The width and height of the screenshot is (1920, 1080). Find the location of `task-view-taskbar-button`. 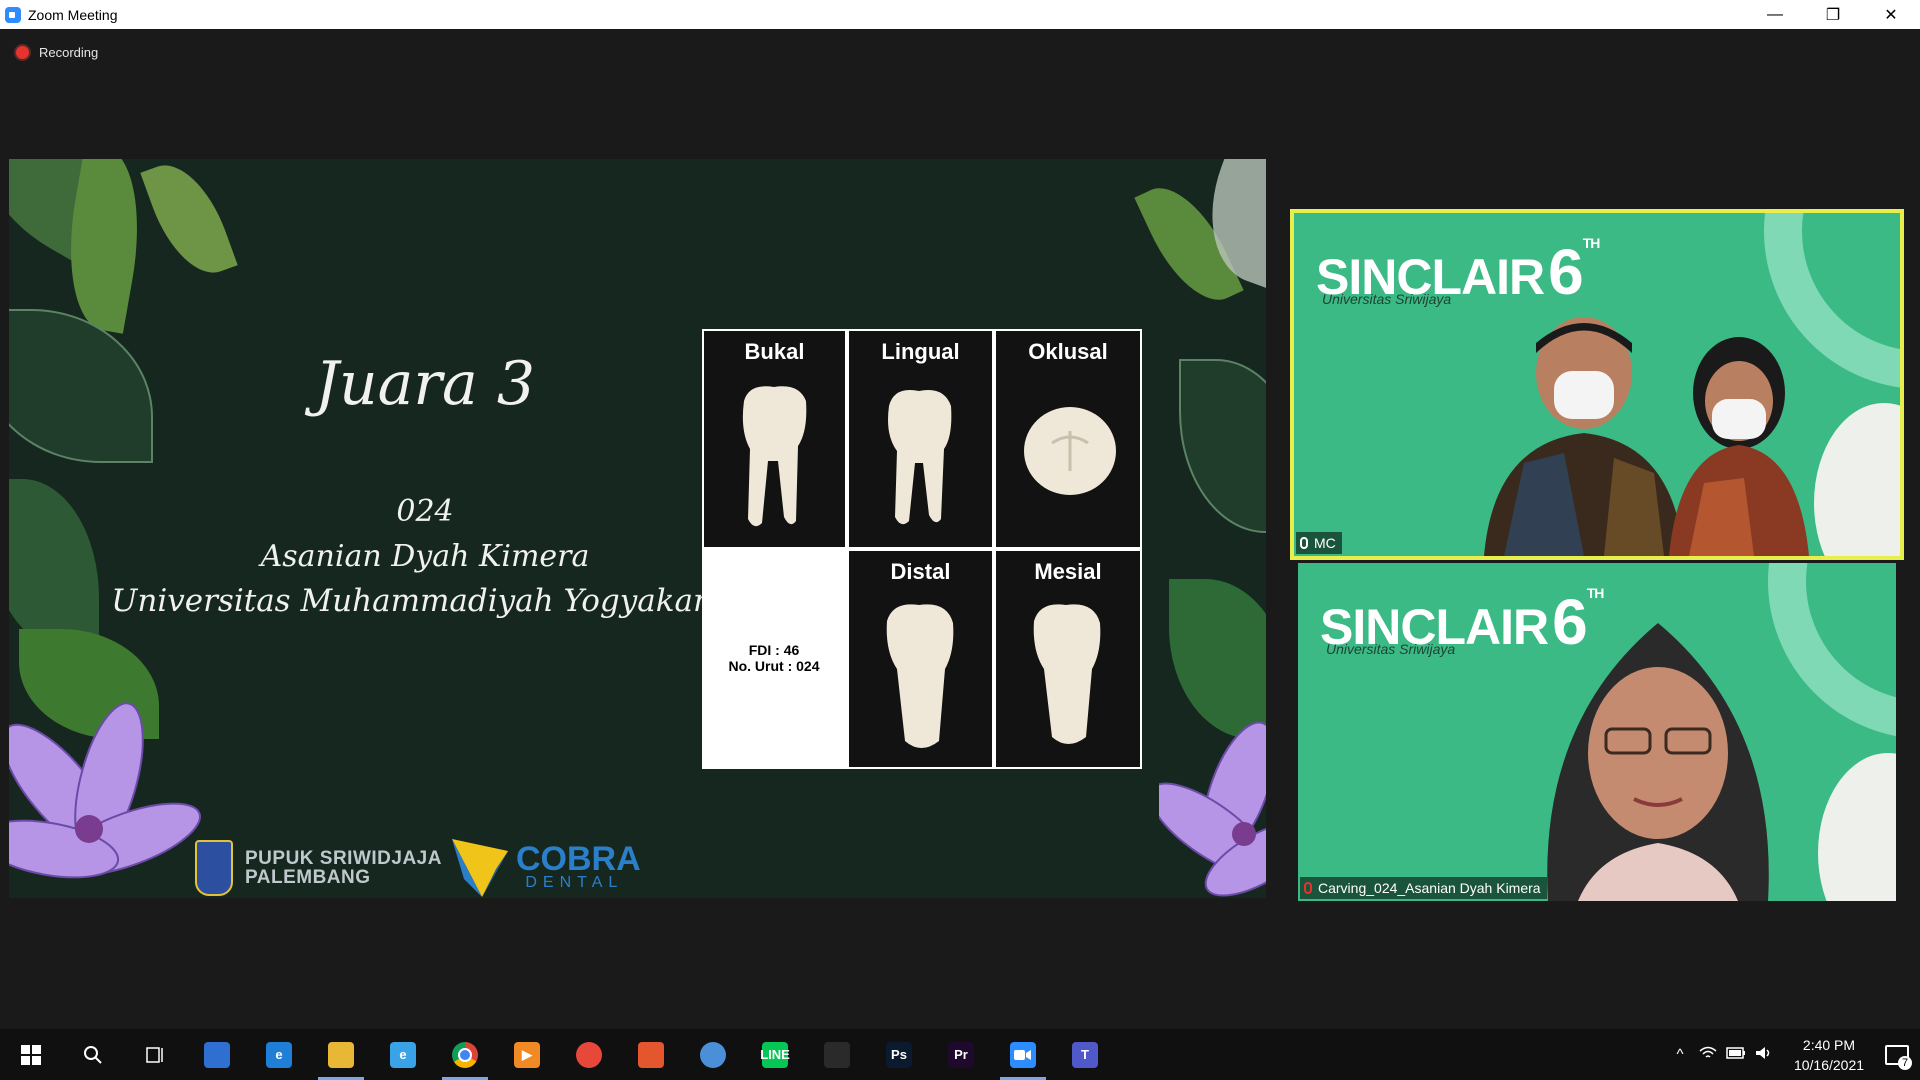

task-view-taskbar-button is located at coordinates (155, 1054).